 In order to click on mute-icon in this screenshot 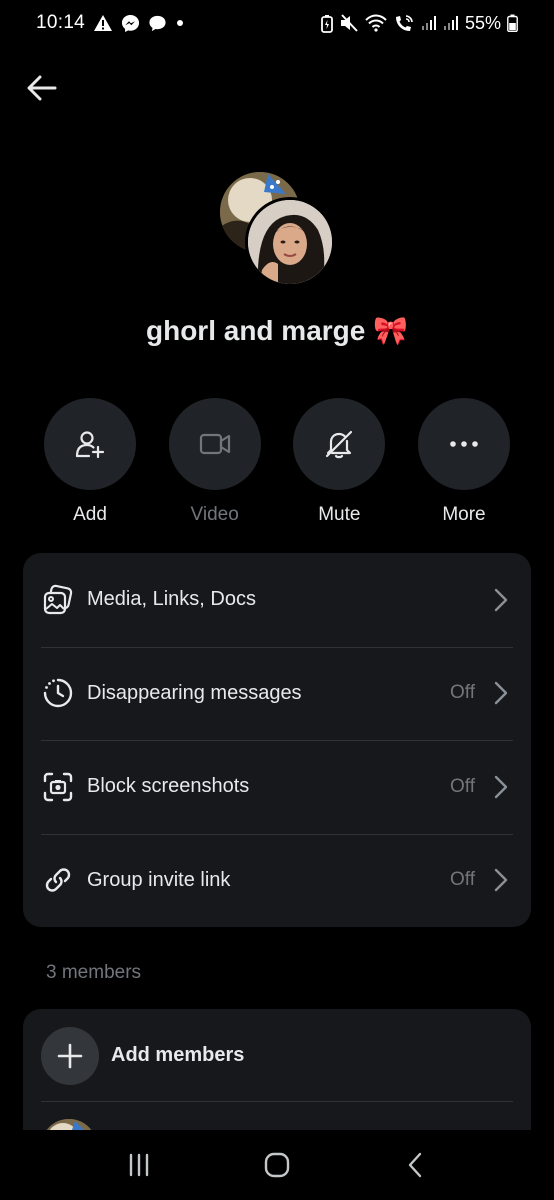, I will do `click(349, 23)`.